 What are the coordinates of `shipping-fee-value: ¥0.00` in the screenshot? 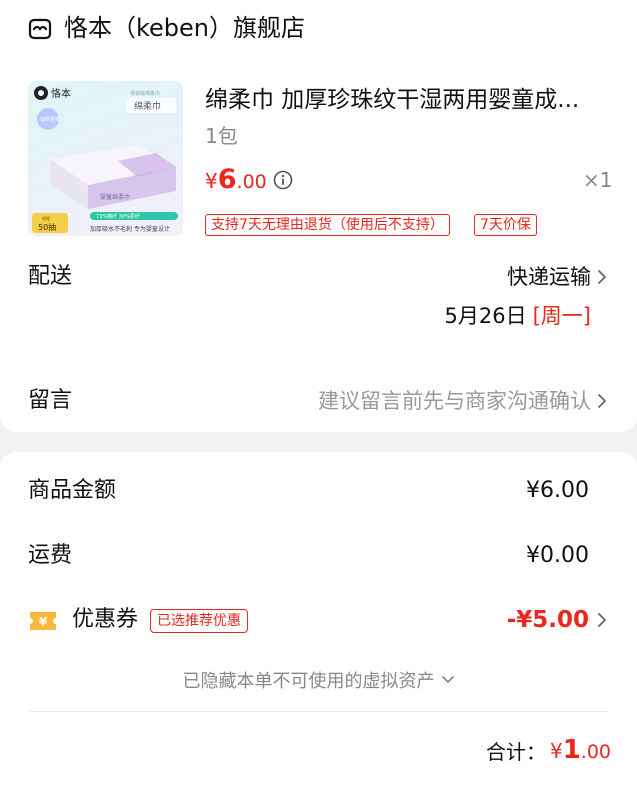 It's located at (557, 555).